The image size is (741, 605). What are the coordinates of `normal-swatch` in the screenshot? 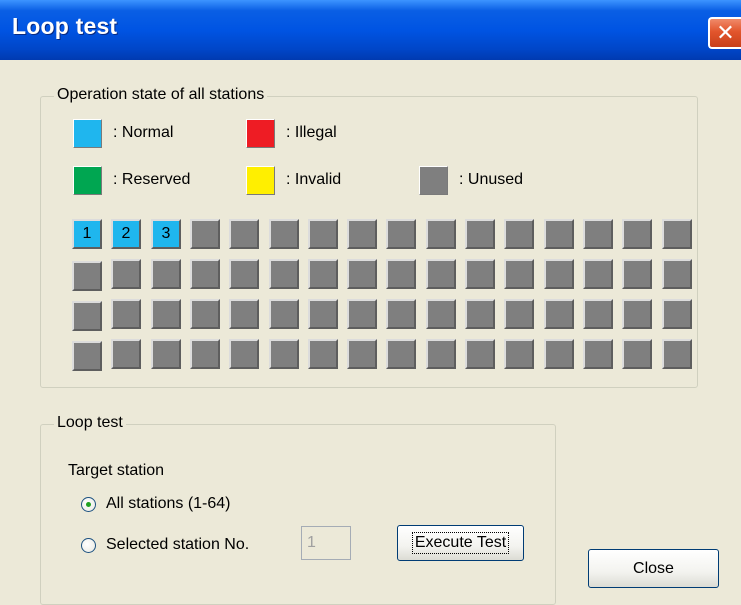 It's located at (87, 133).